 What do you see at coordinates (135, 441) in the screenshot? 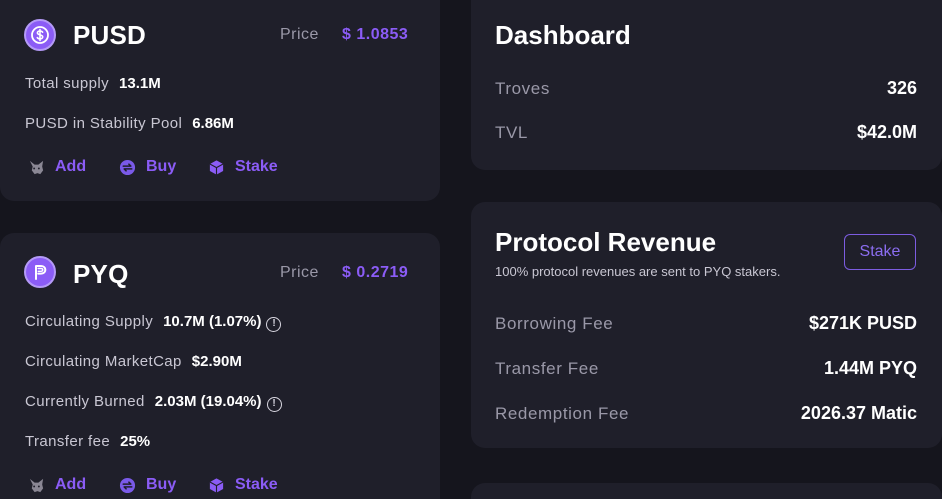
I see `stat-value: 25%` at bounding box center [135, 441].